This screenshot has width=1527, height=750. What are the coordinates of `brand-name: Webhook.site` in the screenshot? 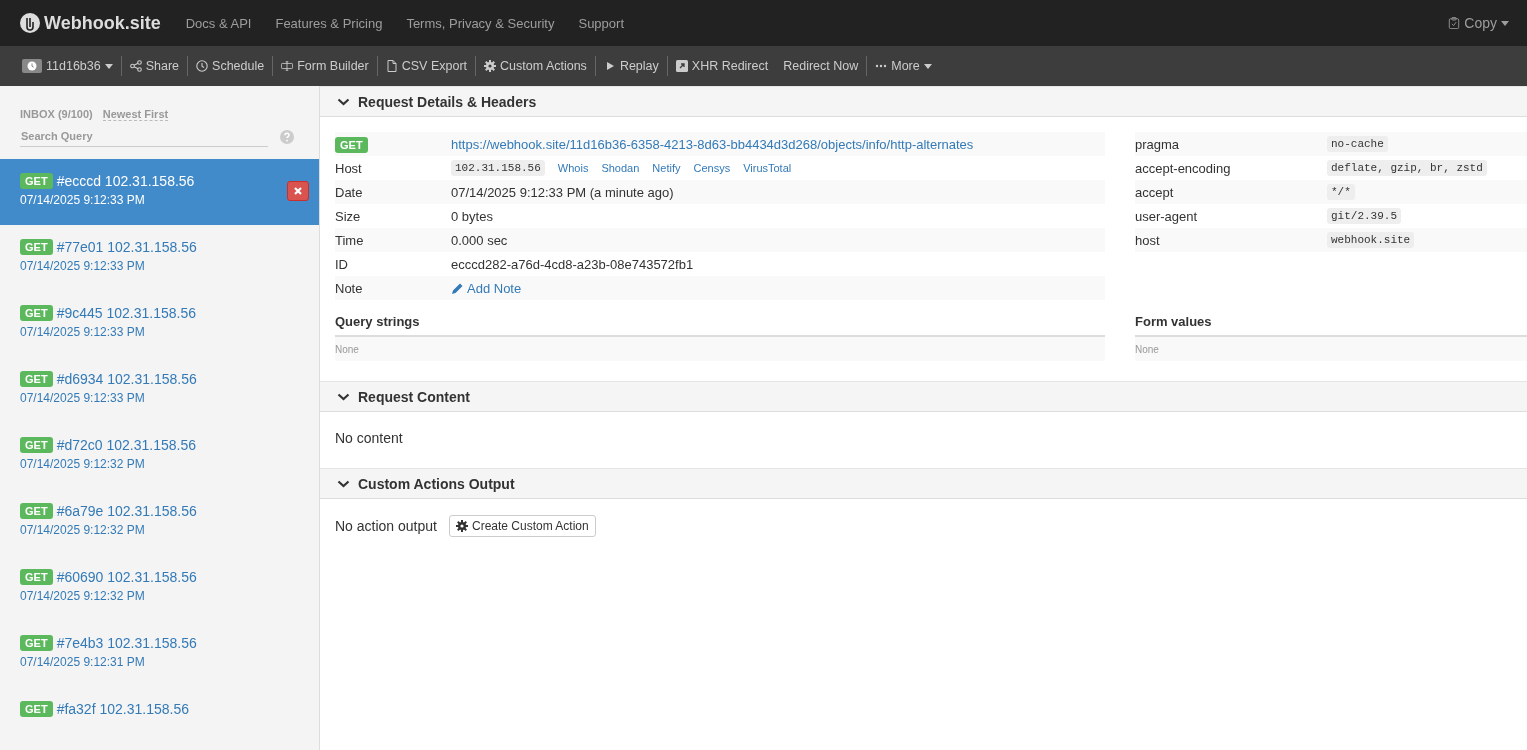 It's located at (102, 23).